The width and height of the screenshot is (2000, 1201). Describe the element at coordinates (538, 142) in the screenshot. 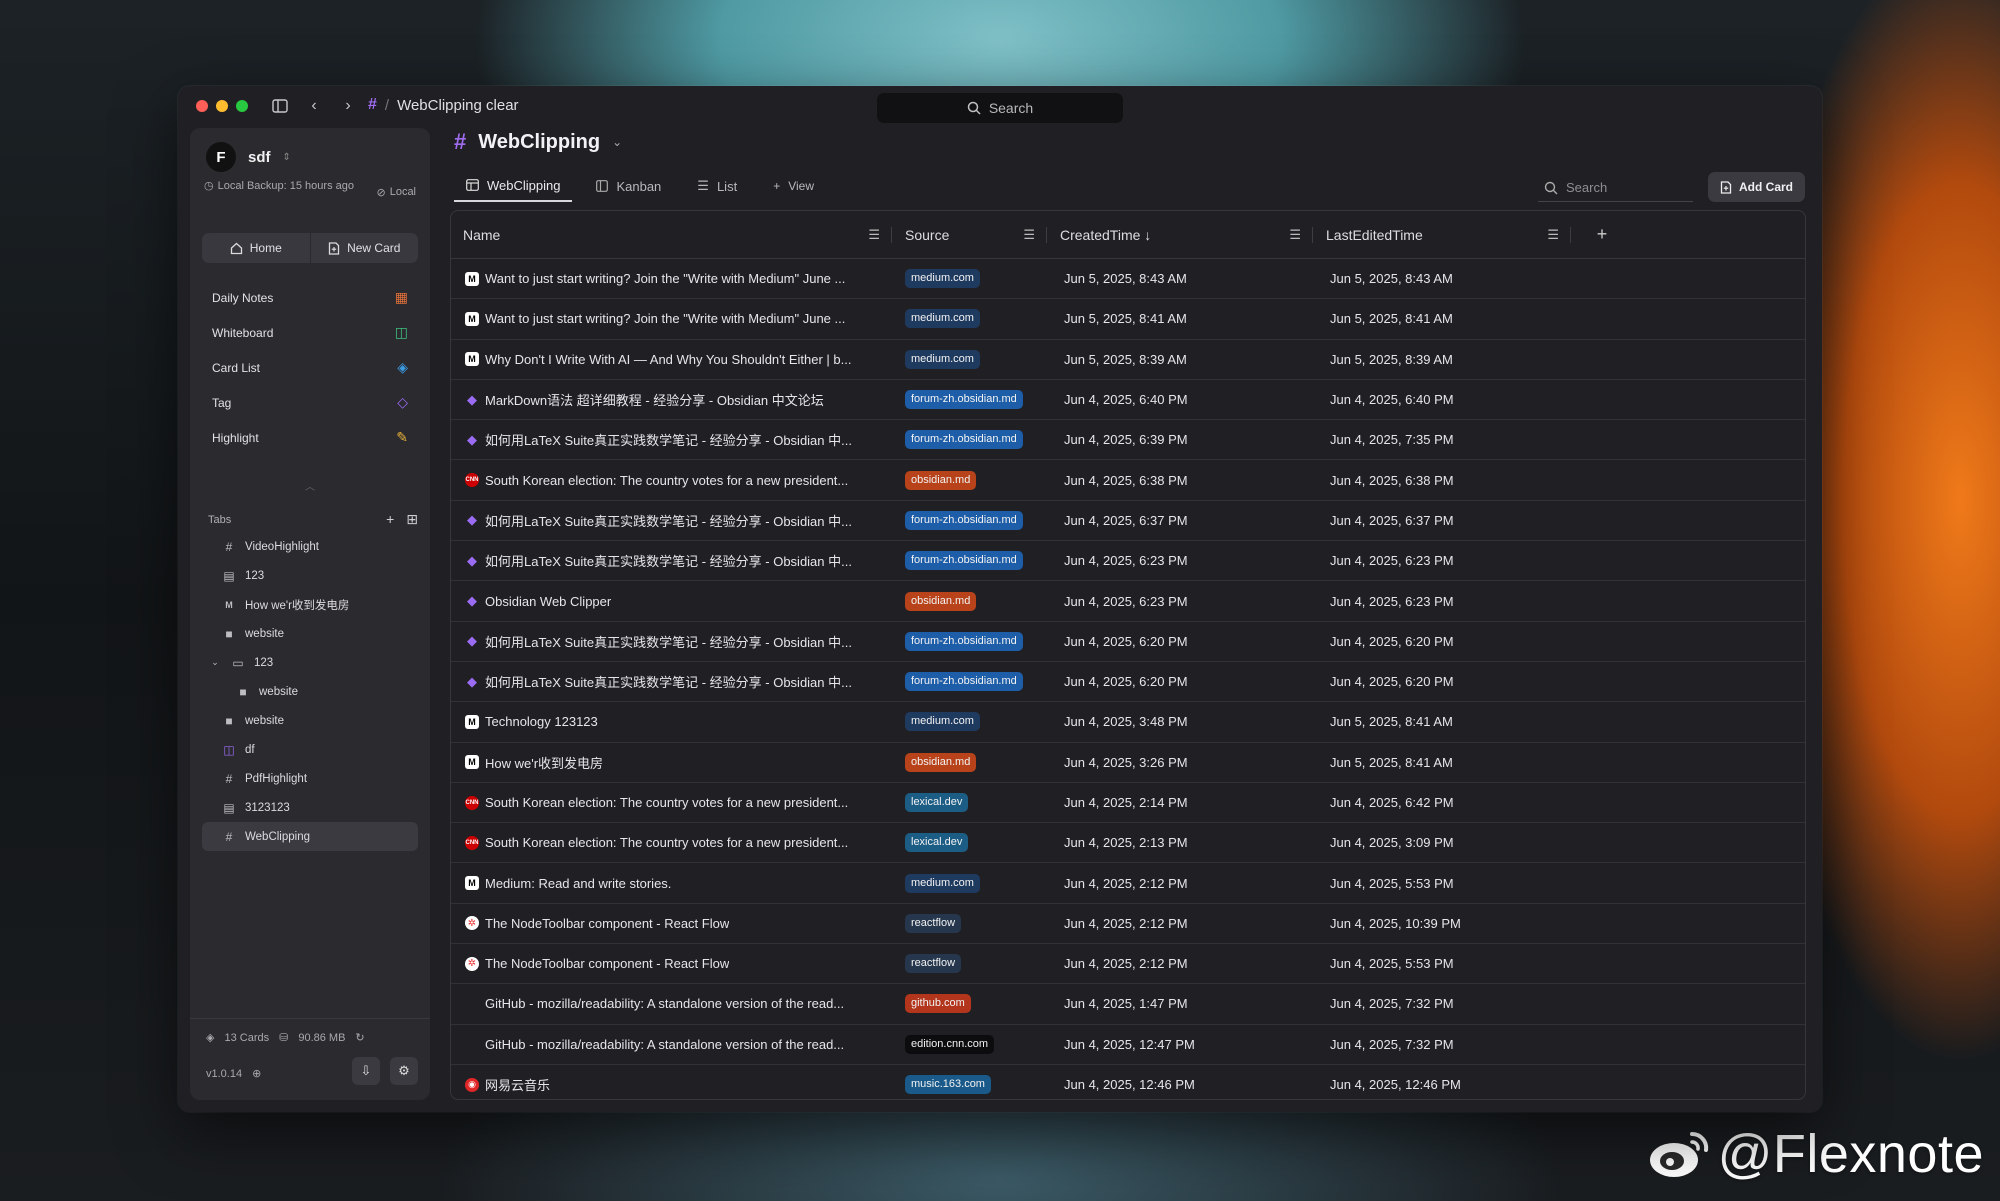

I see `page-title: # WebClipping ⌄` at that location.